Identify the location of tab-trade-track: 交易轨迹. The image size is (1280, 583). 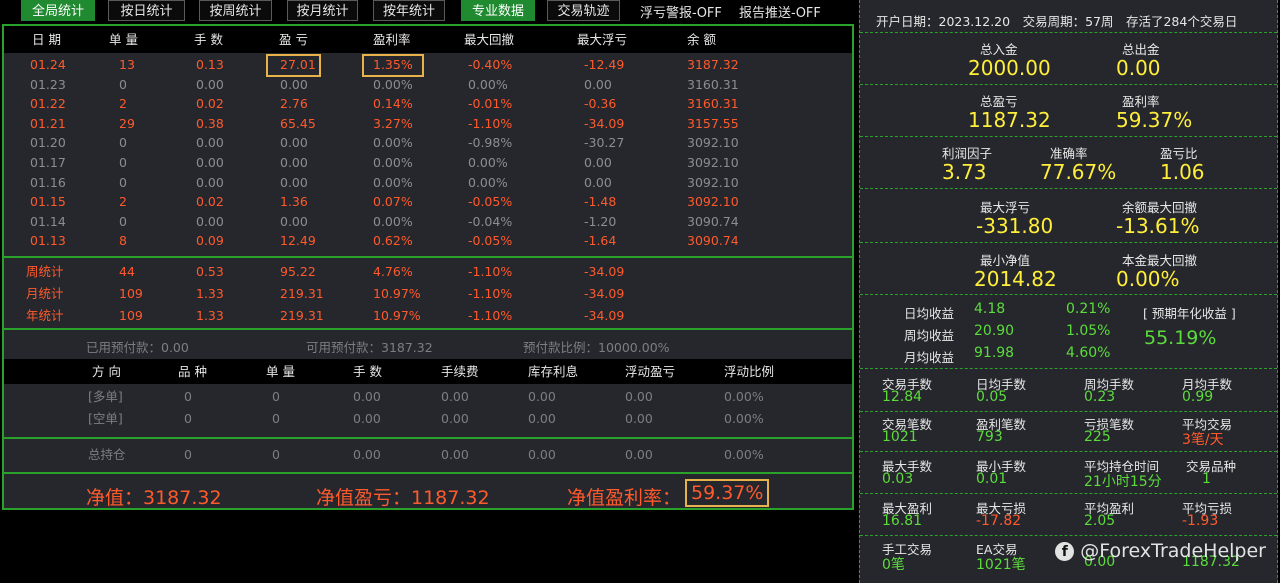
(583, 10).